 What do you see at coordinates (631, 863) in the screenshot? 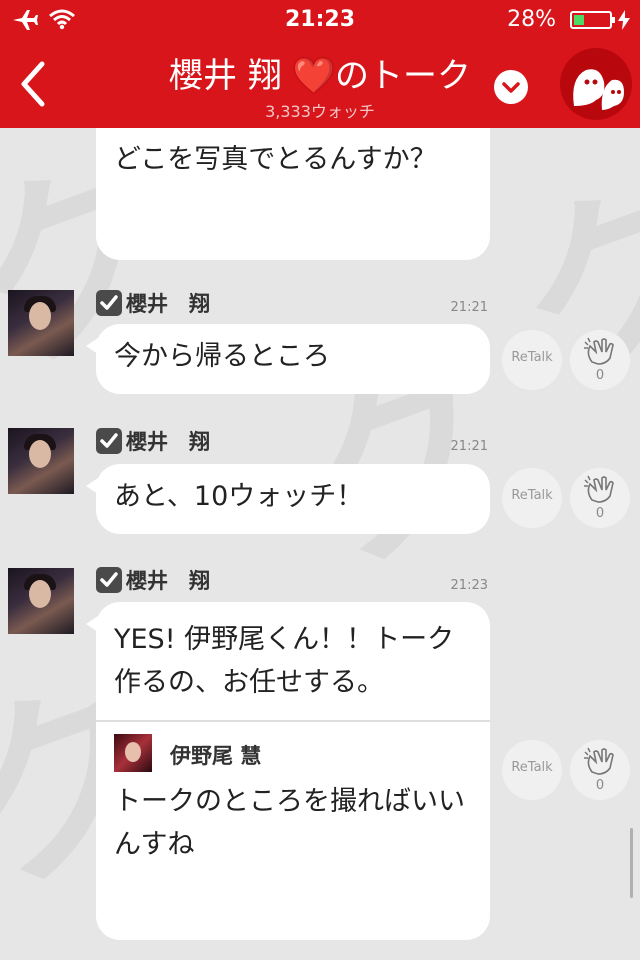
I see `scrollbar` at bounding box center [631, 863].